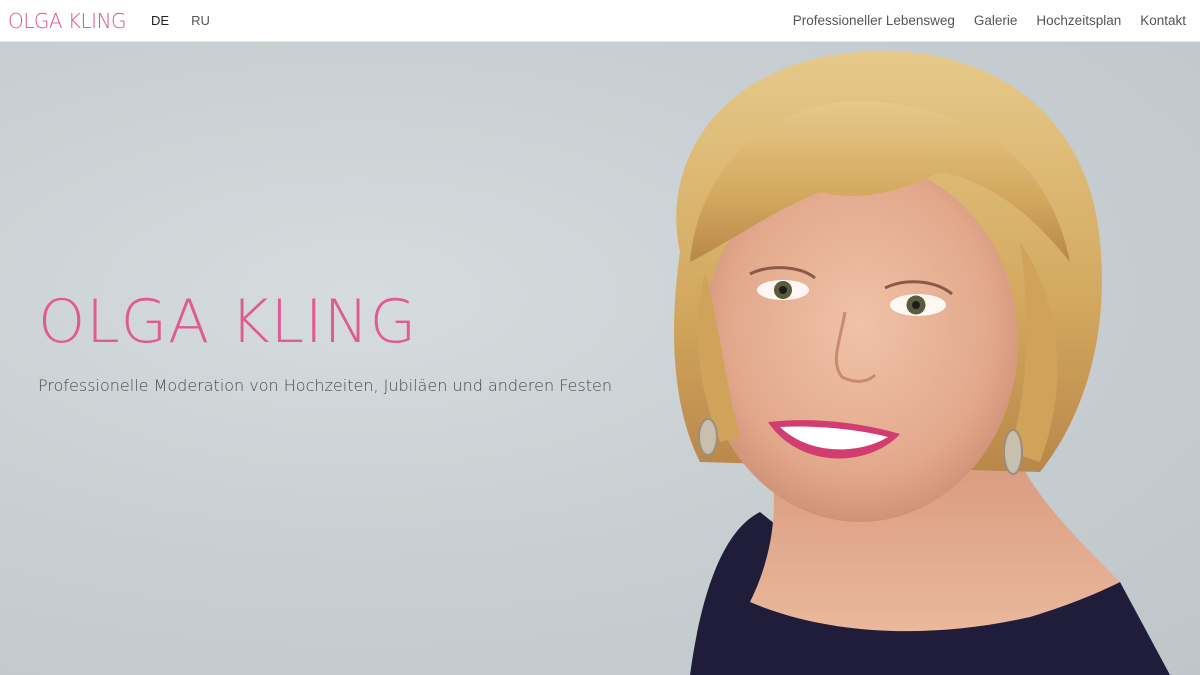 This screenshot has width=1200, height=675. What do you see at coordinates (996, 20) in the screenshot?
I see `nav-item-galerie: Galerie` at bounding box center [996, 20].